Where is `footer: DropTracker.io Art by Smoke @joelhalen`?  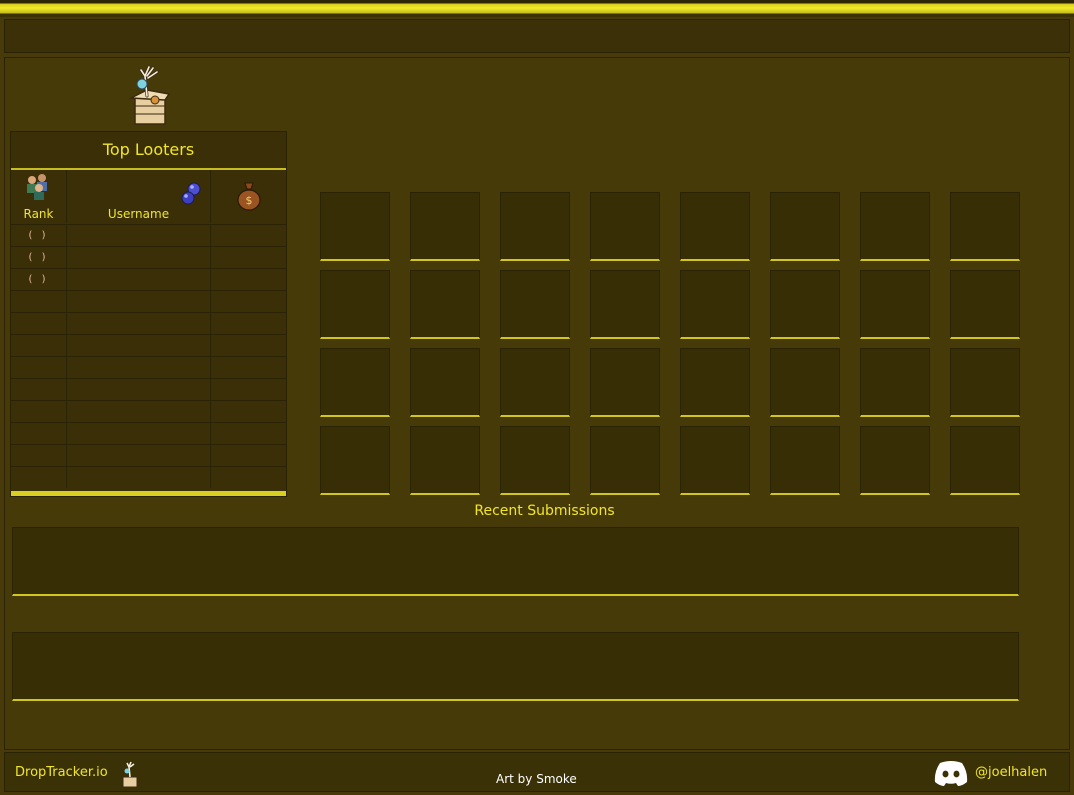
footer: DropTracker.io Art by Smoke @joelhalen is located at coordinates (537, 772).